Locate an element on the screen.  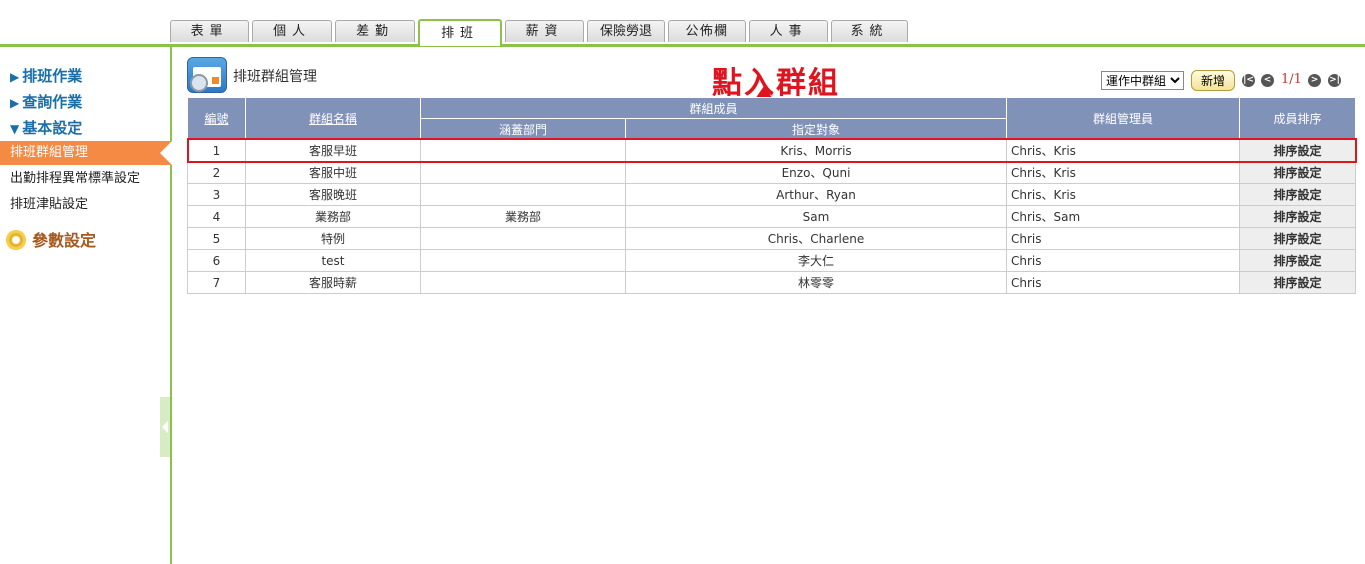
sidebar-item-exception-standard: 出勤排程異常標準設定 is located at coordinates (85, 179).